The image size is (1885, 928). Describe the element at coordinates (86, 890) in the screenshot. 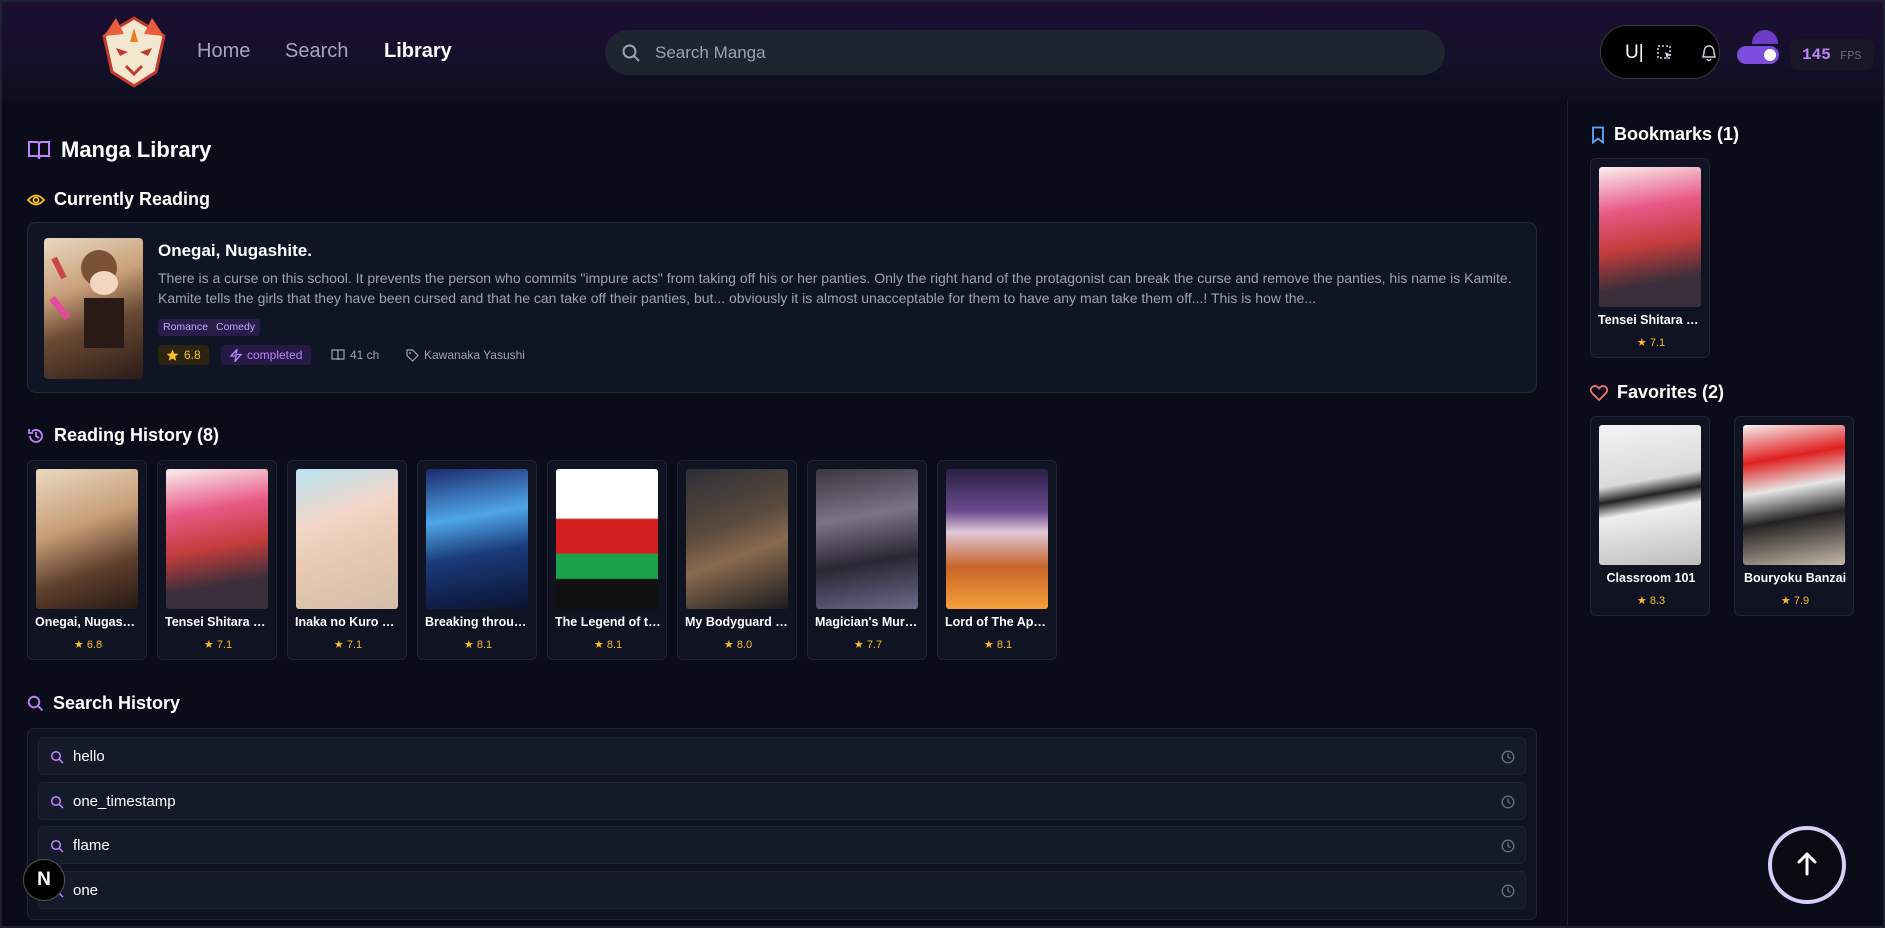

I see `search-term: one` at that location.